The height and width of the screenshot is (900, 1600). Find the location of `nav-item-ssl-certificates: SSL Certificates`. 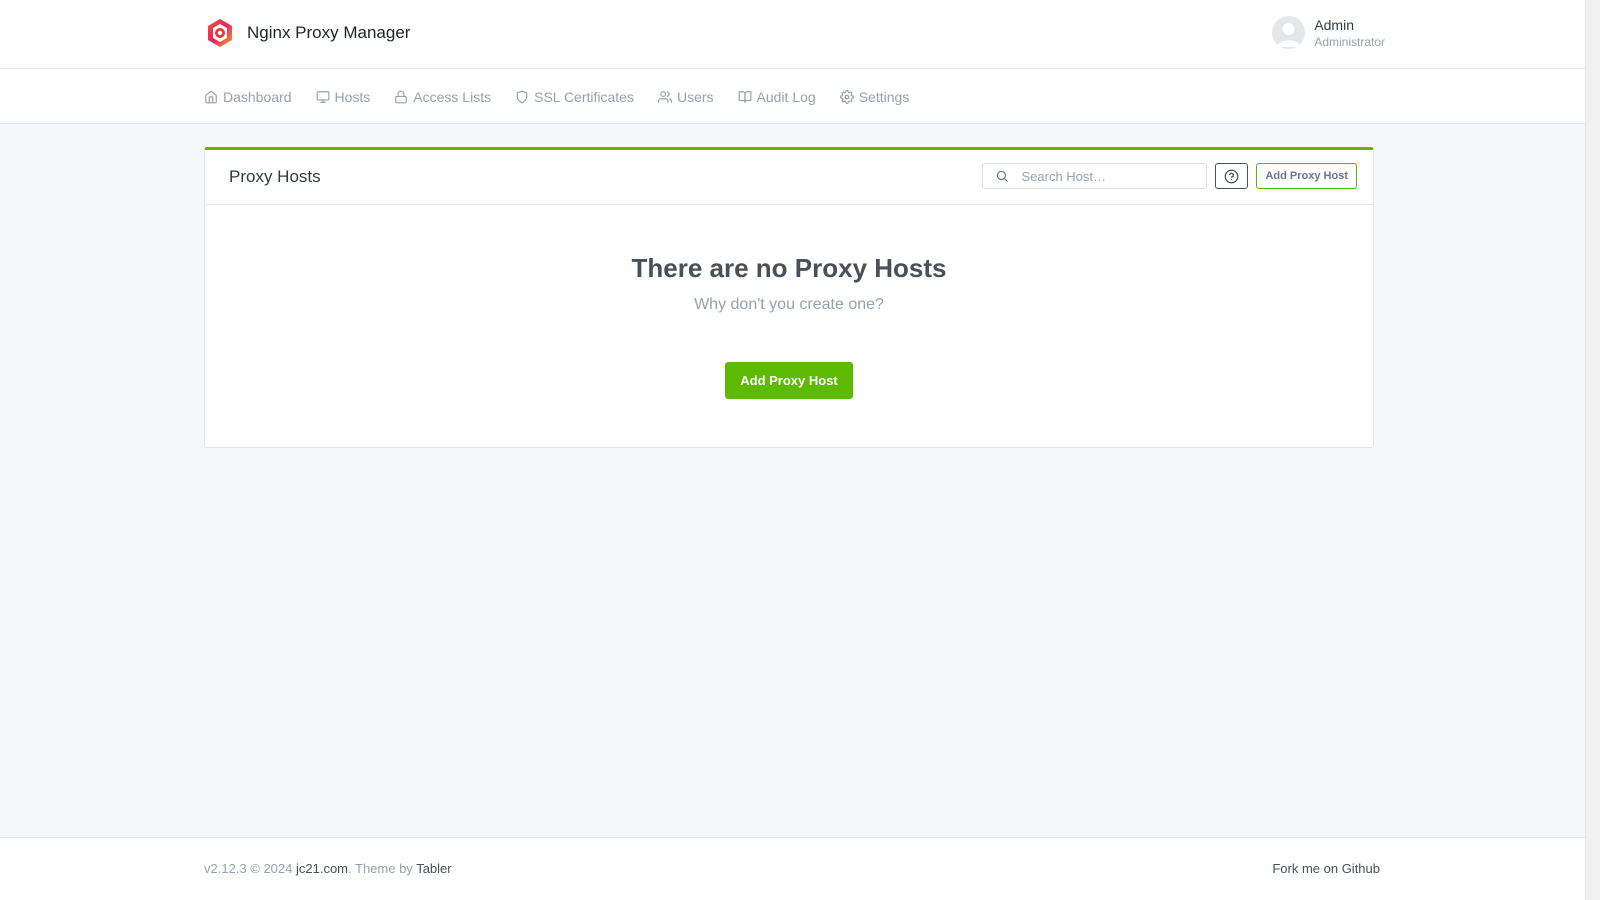

nav-item-ssl-certificates: SSL Certificates is located at coordinates (574, 97).